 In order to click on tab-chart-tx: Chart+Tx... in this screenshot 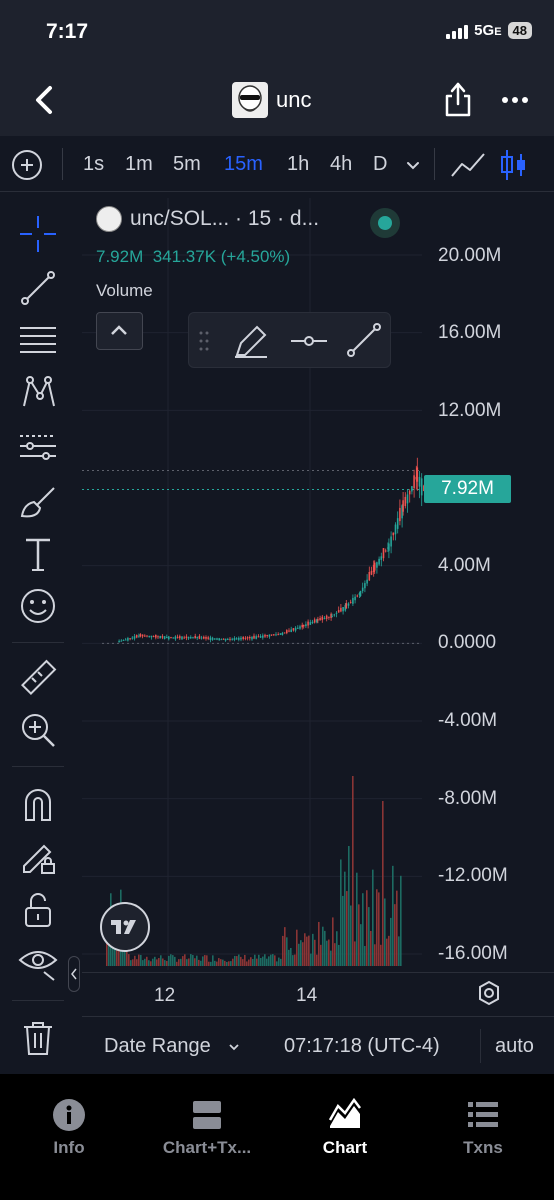, I will do `click(207, 1128)`.